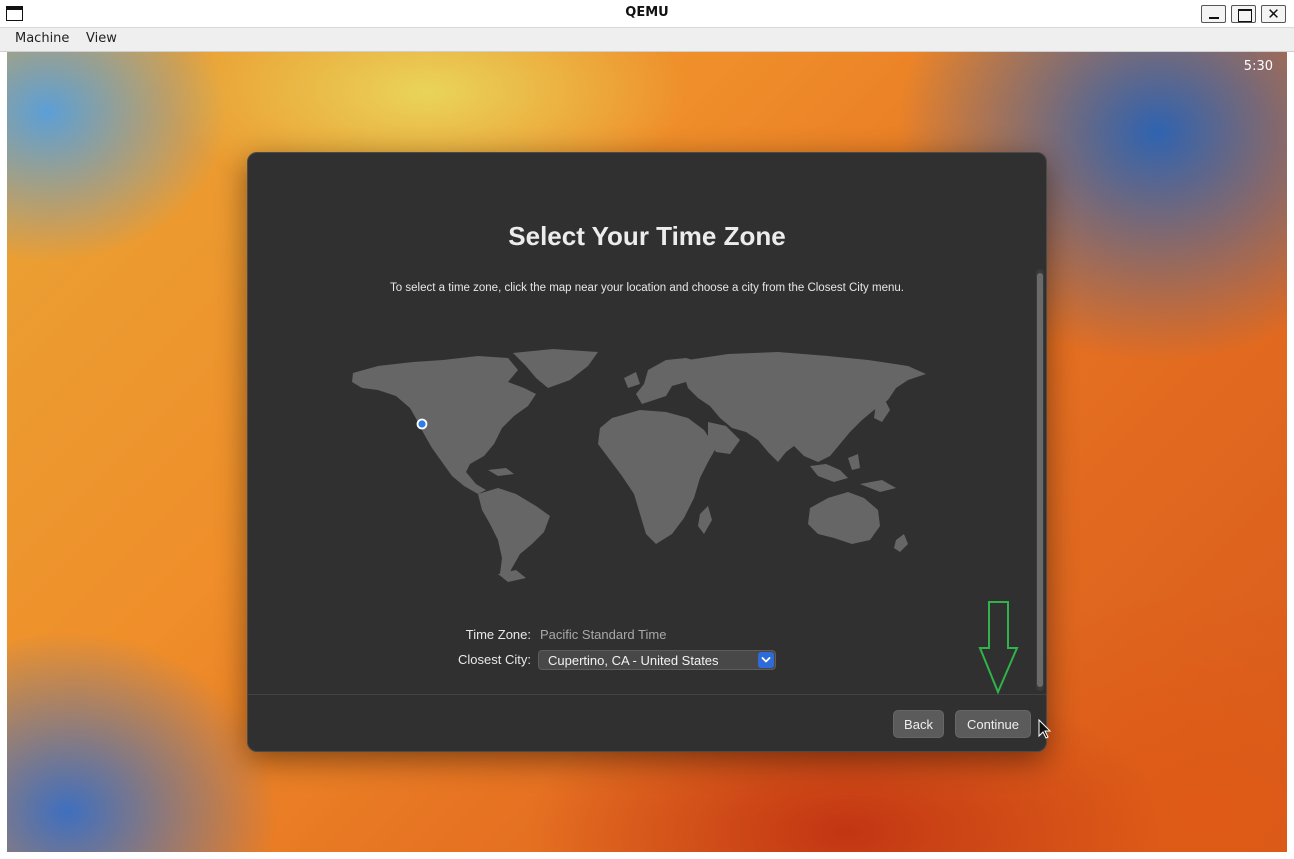 Image resolution: width=1294 pixels, height=859 pixels. What do you see at coordinates (1213, 14) in the screenshot?
I see `minimize-button` at bounding box center [1213, 14].